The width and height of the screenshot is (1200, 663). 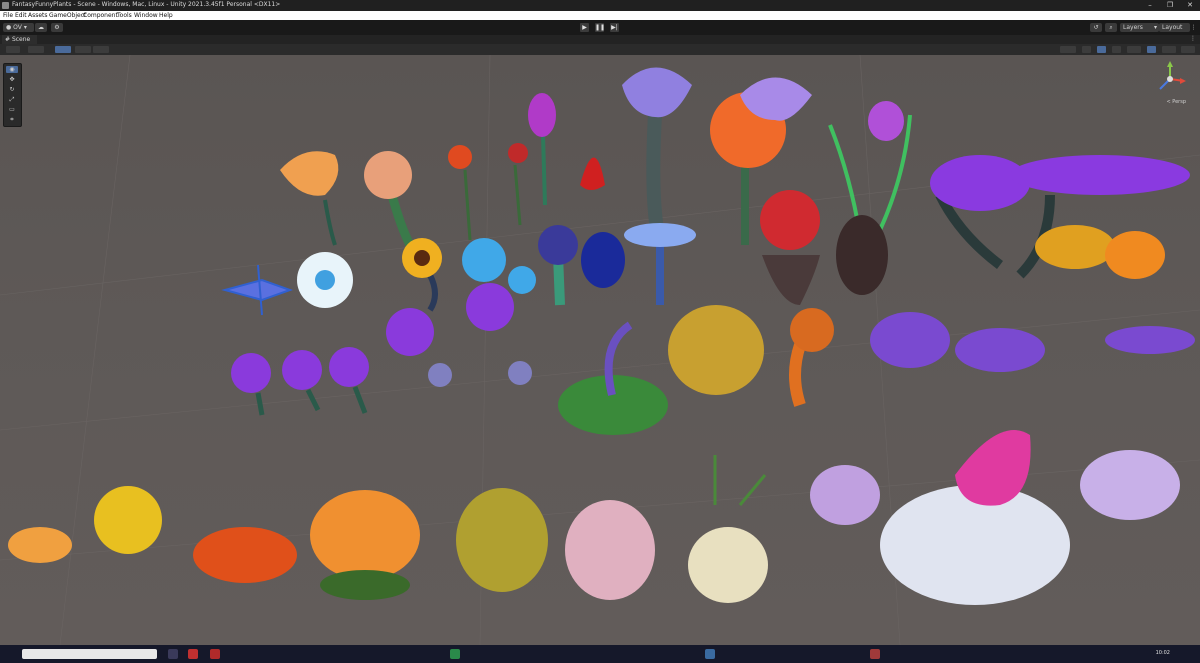 What do you see at coordinates (600, 39) in the screenshot?
I see `tab-bar: # Scene ⋮` at bounding box center [600, 39].